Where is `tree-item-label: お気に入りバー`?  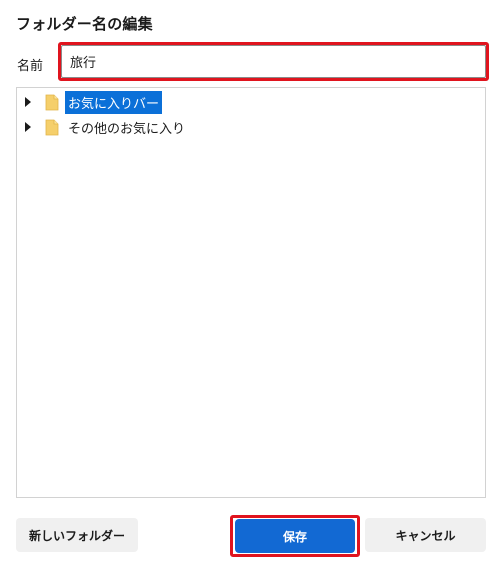 tree-item-label: お気に入りバー is located at coordinates (114, 102).